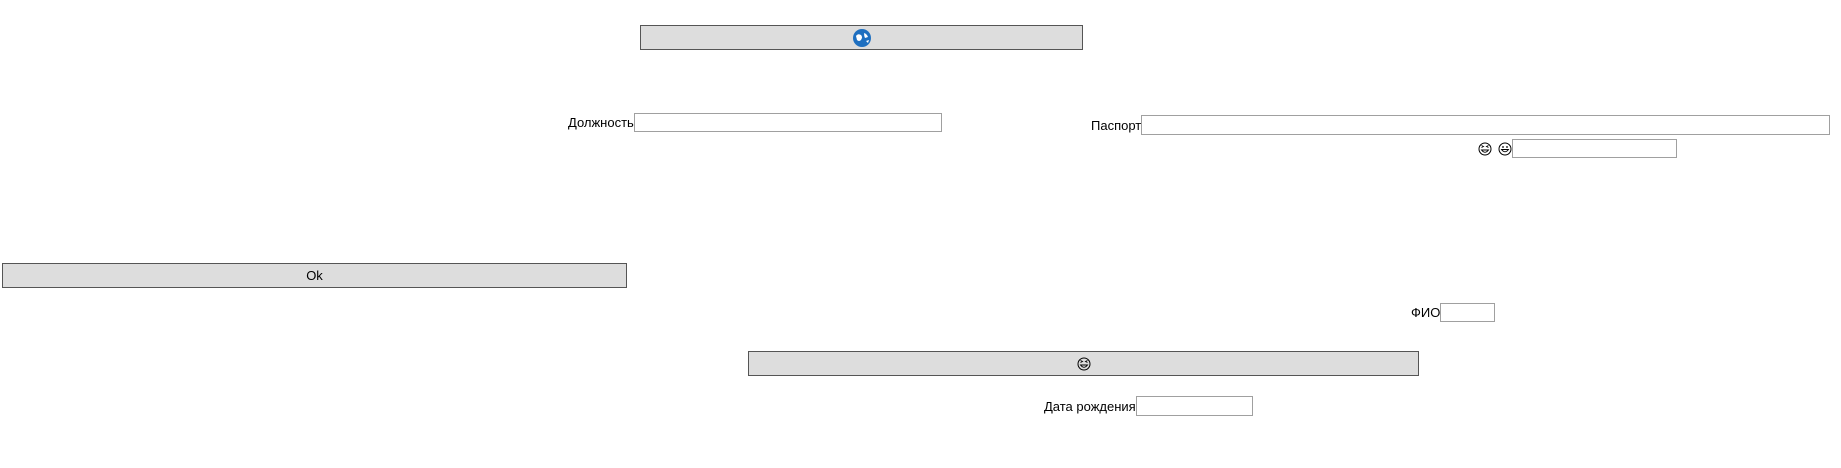 This screenshot has height=468, width=1841. What do you see at coordinates (1426, 312) in the screenshot?
I see `full-name-label: ФИО` at bounding box center [1426, 312].